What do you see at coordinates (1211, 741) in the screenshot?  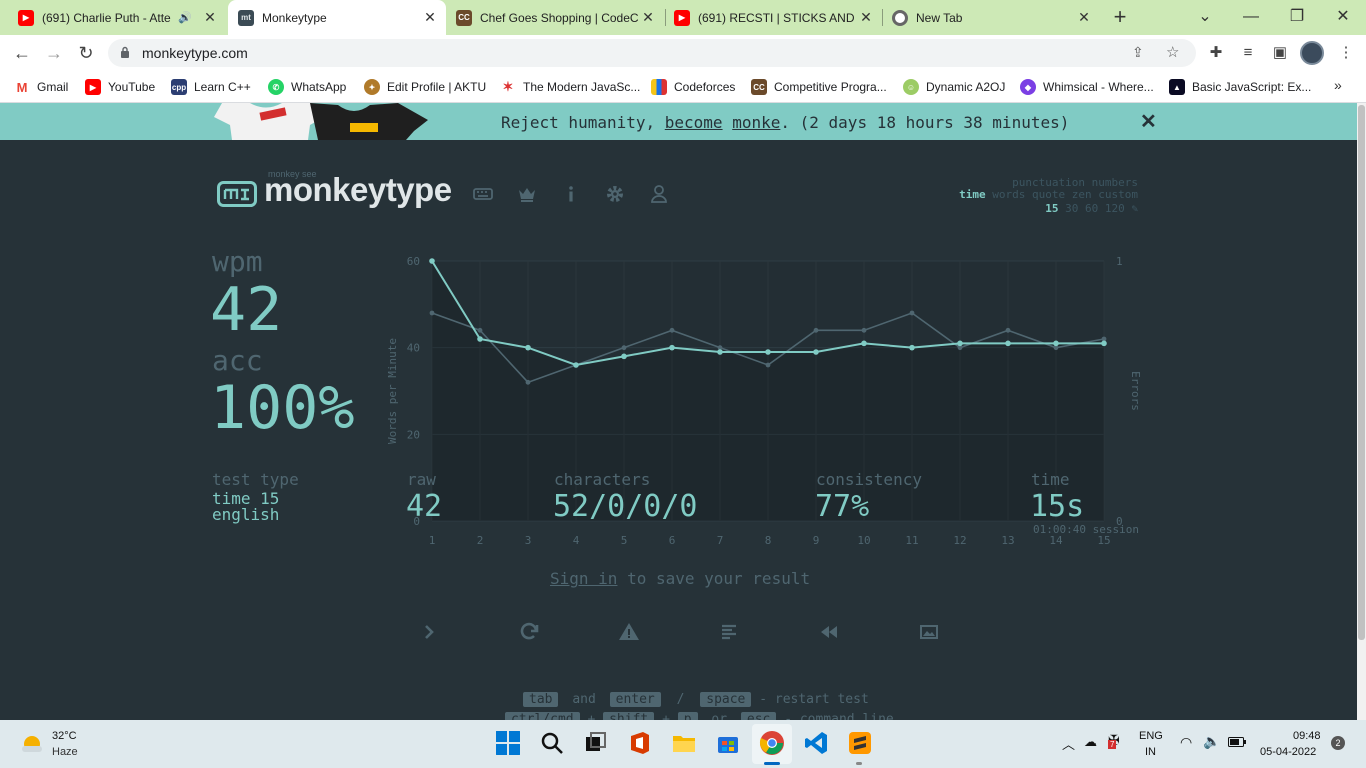 I see `volume-icon: 🔈` at bounding box center [1211, 741].